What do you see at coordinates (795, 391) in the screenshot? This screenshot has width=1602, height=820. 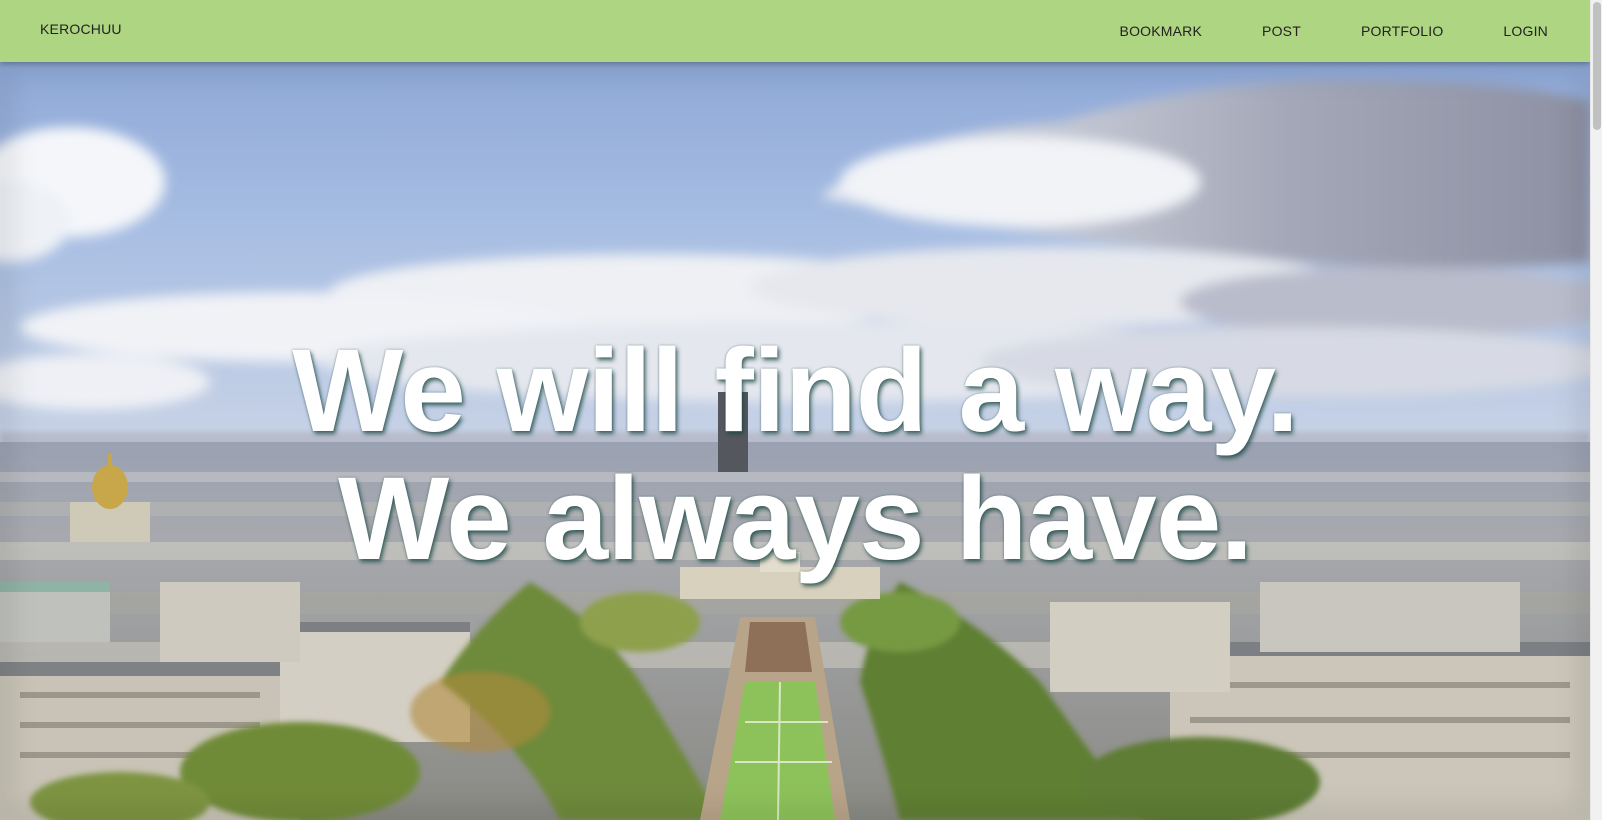 I see `hero-headline-line-1: We will find a way.` at bounding box center [795, 391].